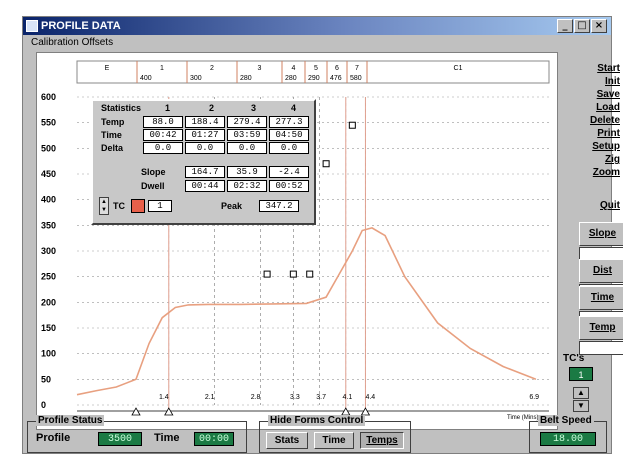 The width and height of the screenshot is (623, 458). Describe the element at coordinates (599, 146) in the screenshot. I see `setup-button: Setup` at that location.